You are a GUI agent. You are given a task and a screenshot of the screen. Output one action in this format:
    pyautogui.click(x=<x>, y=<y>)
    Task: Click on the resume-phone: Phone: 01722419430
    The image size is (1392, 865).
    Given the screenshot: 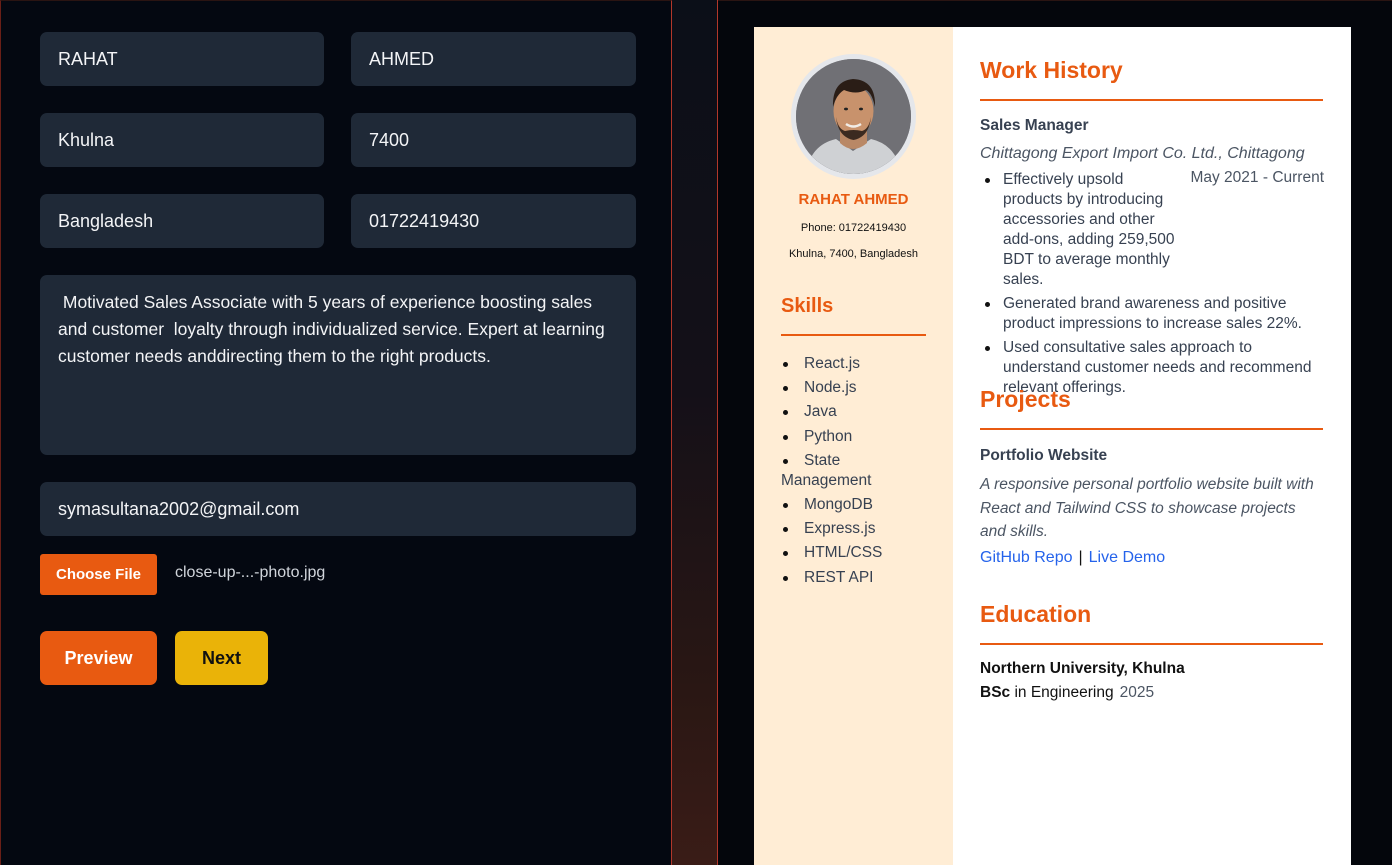 What is the action you would take?
    pyautogui.click(x=853, y=228)
    